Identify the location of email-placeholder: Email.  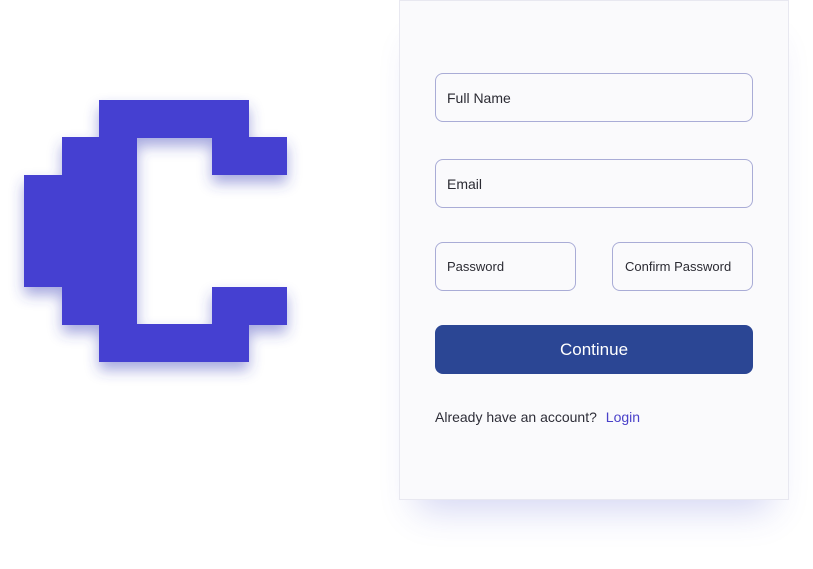
(465, 183).